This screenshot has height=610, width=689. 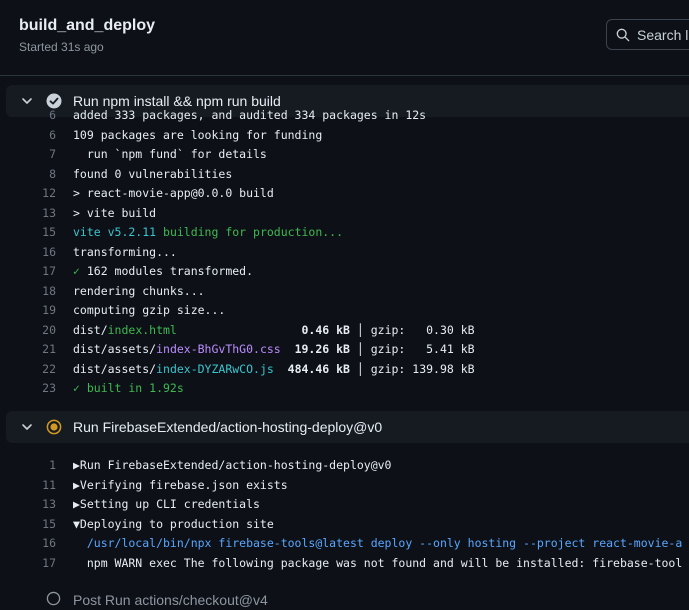 I want to click on log-segment: > vite build, so click(x=115, y=212).